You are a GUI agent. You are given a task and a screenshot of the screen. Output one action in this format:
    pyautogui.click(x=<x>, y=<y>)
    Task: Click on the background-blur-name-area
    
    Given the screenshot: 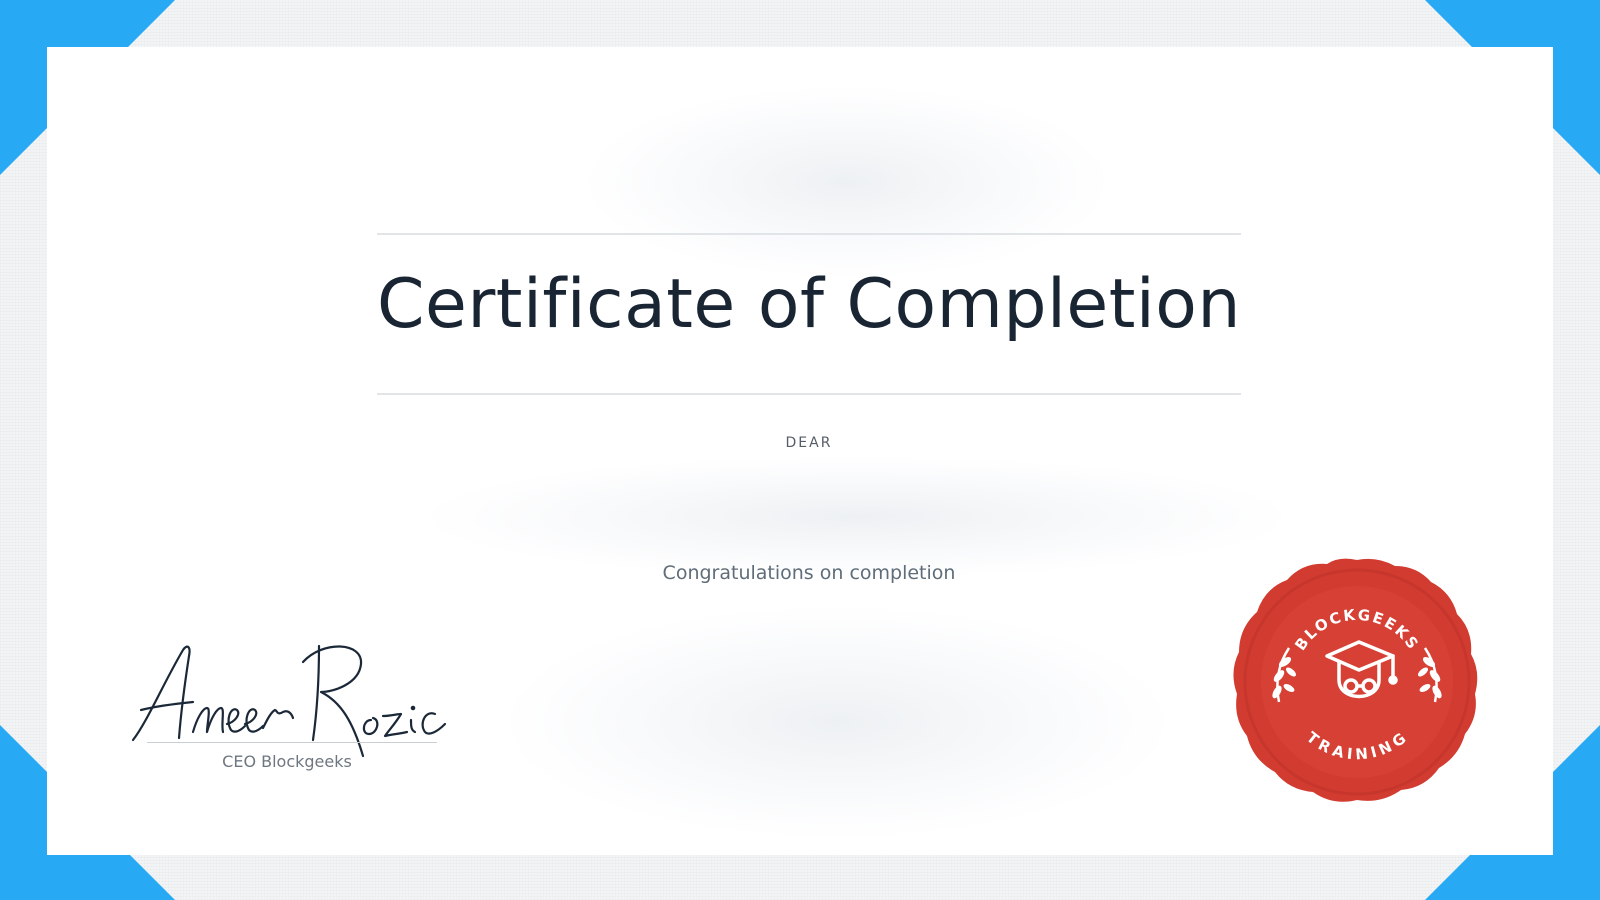 What is the action you would take?
    pyautogui.click(x=857, y=517)
    